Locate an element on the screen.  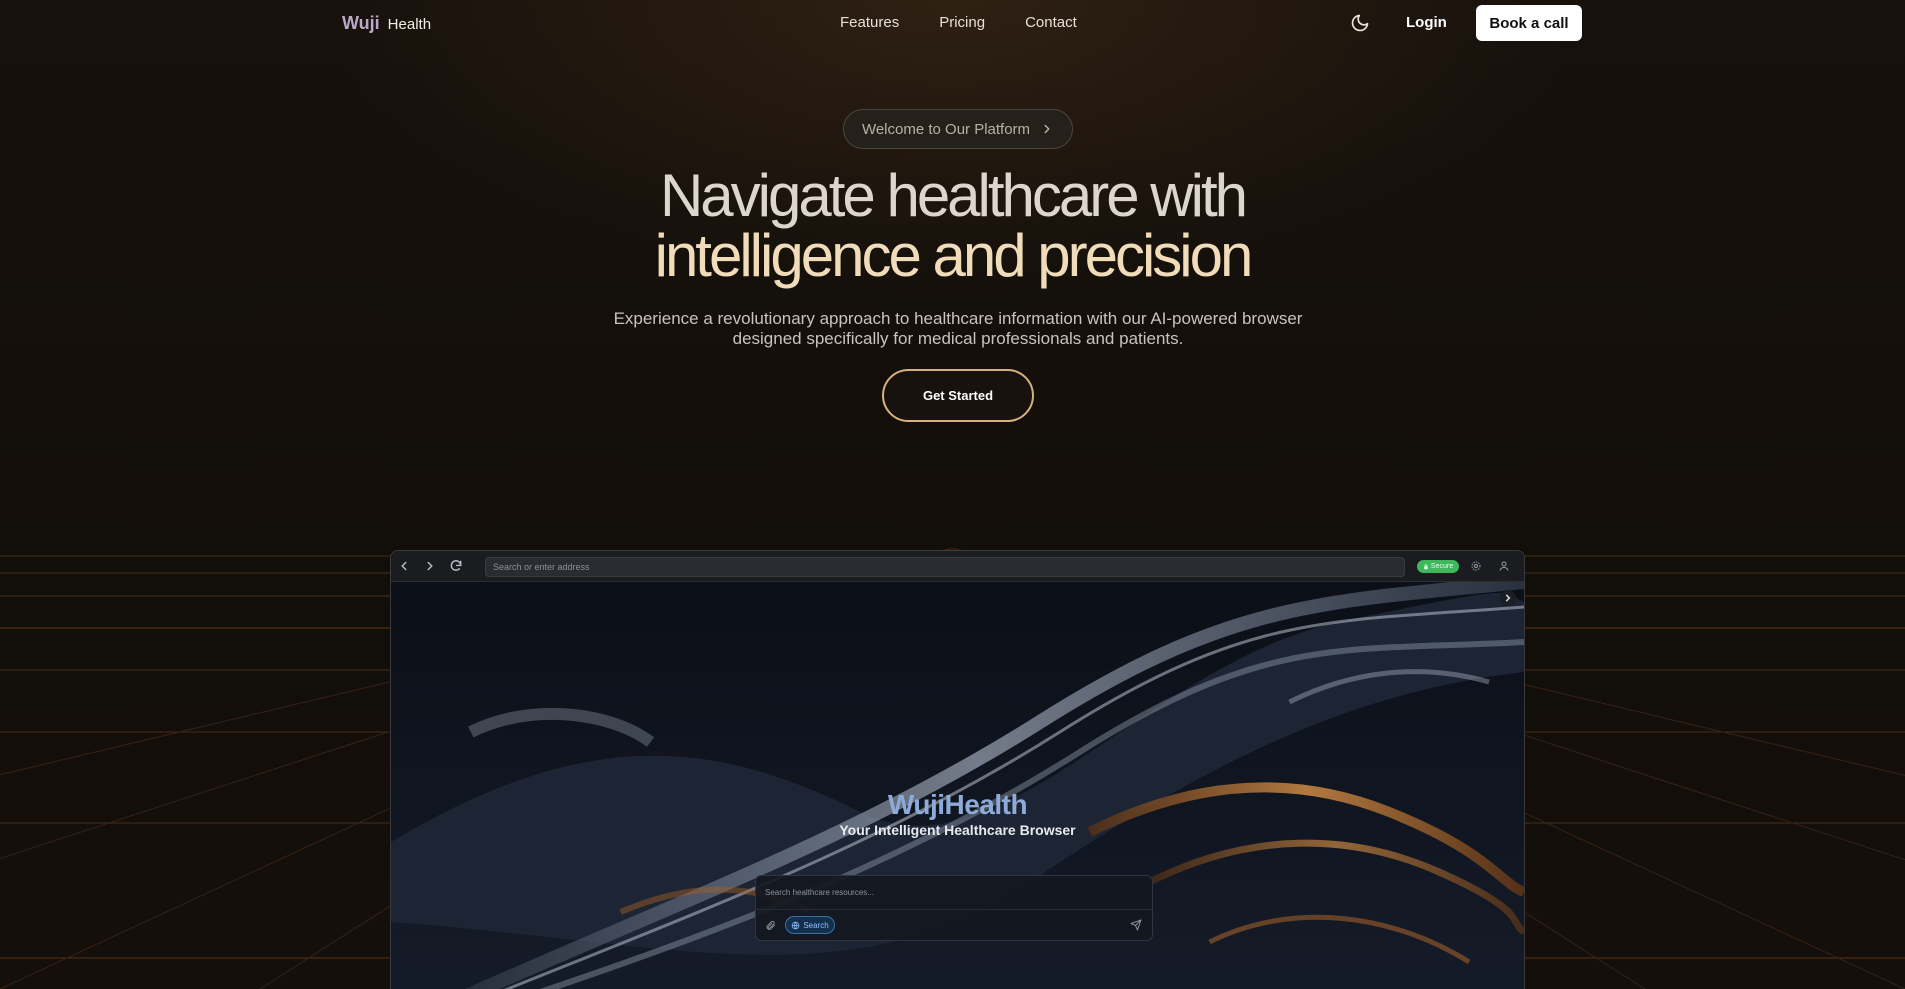
send-icon is located at coordinates (1136, 925).